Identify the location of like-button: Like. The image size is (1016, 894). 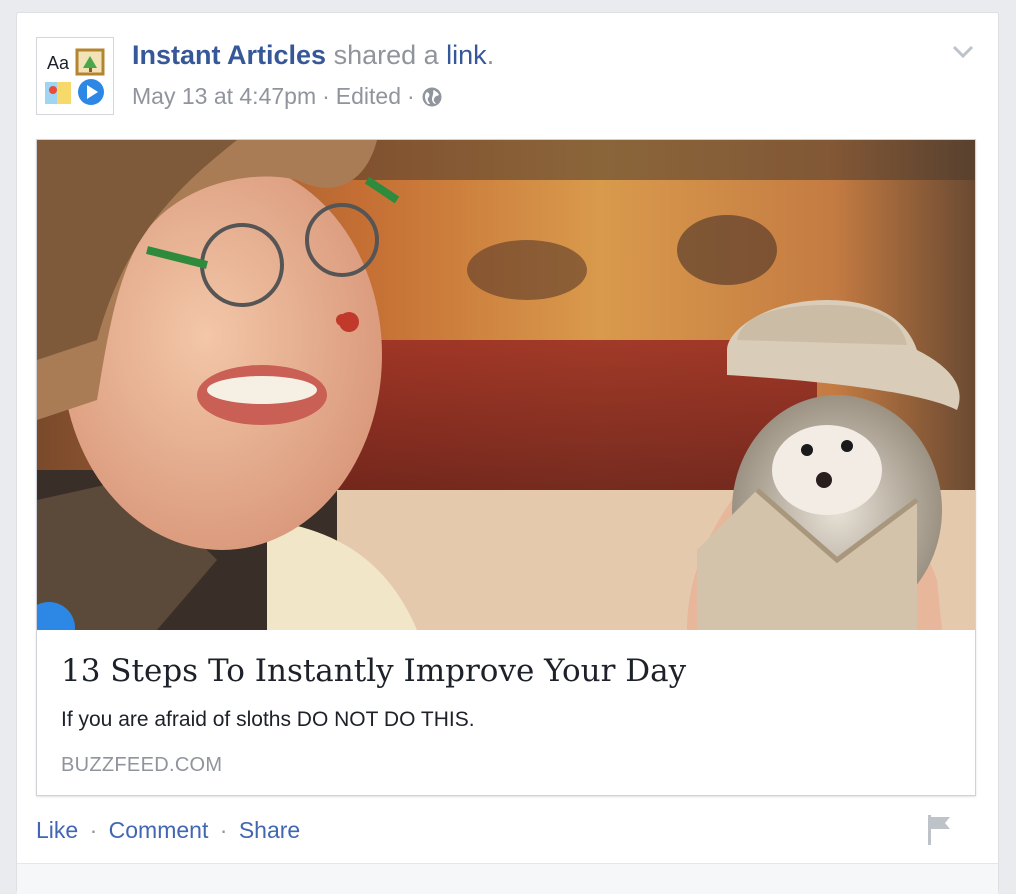
(57, 830).